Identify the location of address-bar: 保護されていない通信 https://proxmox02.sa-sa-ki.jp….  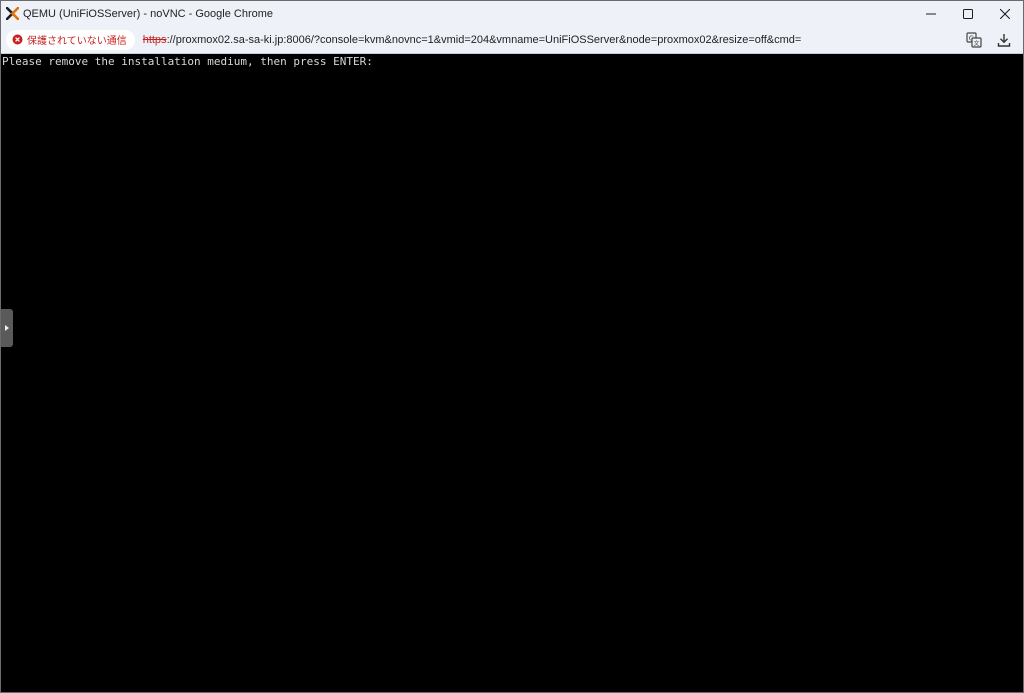
(512, 40).